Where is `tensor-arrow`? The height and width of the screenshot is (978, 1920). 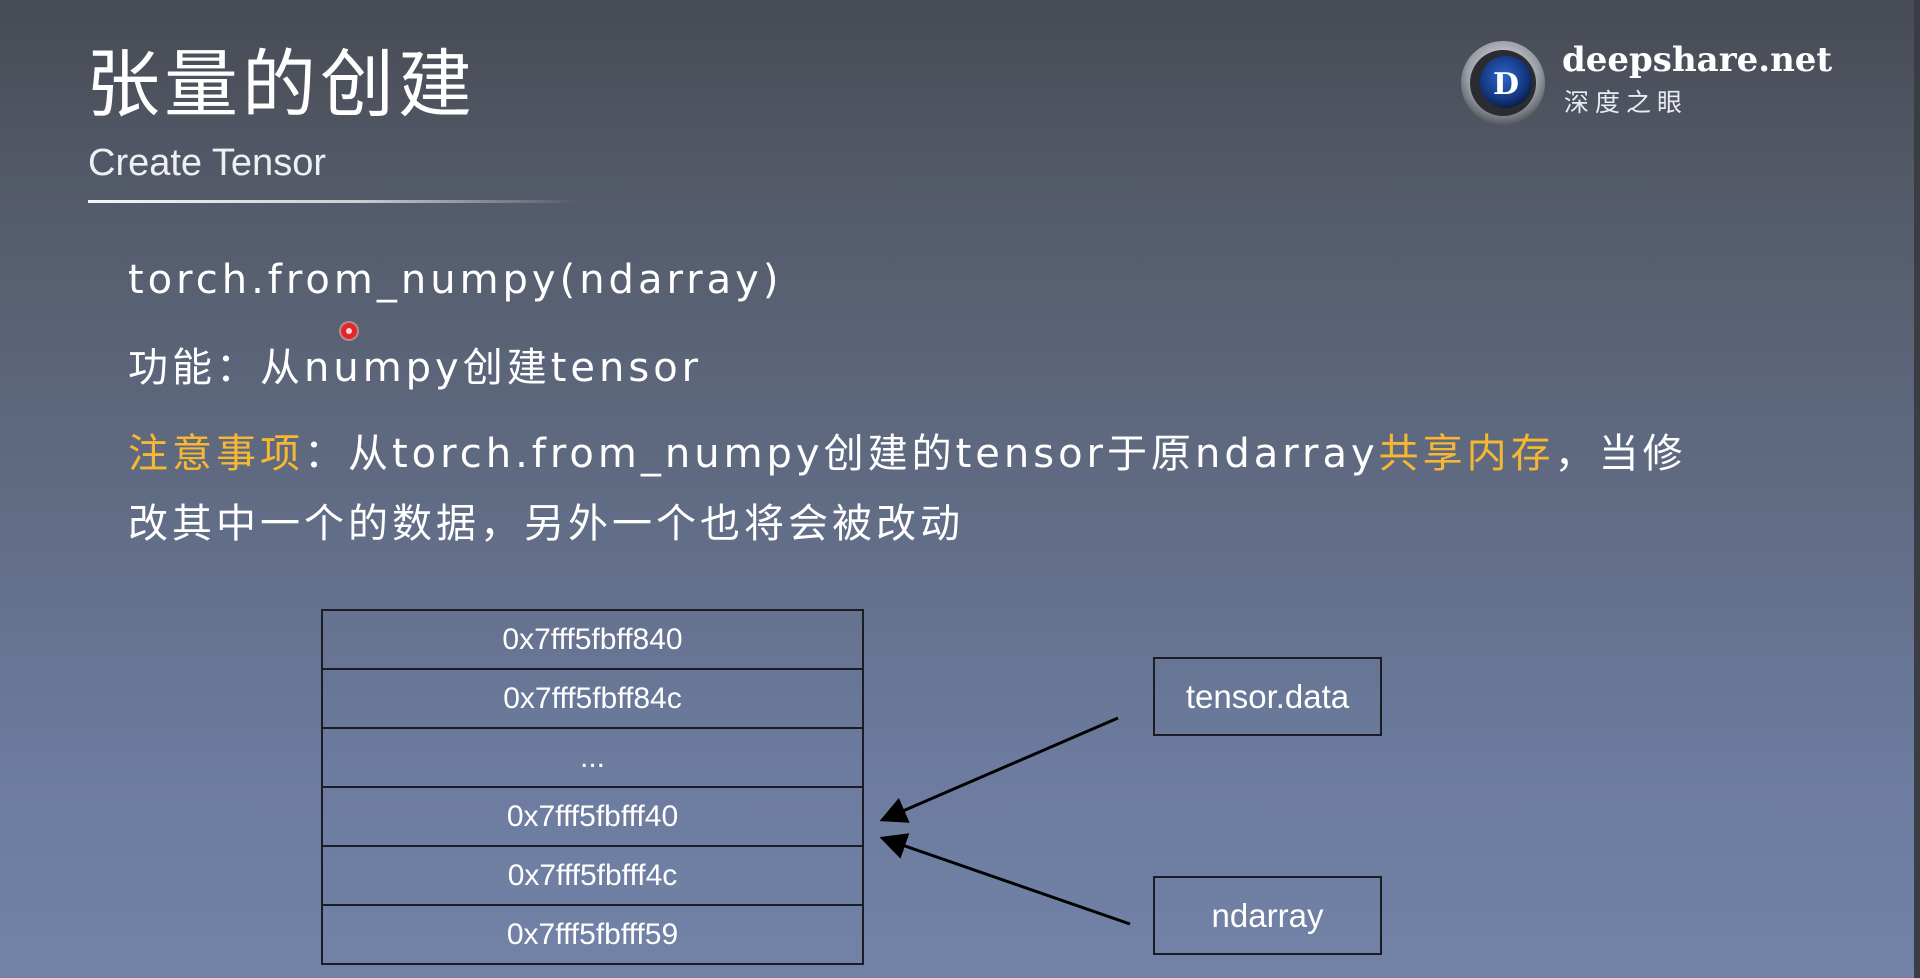
tensor-arrow is located at coordinates (999, 769).